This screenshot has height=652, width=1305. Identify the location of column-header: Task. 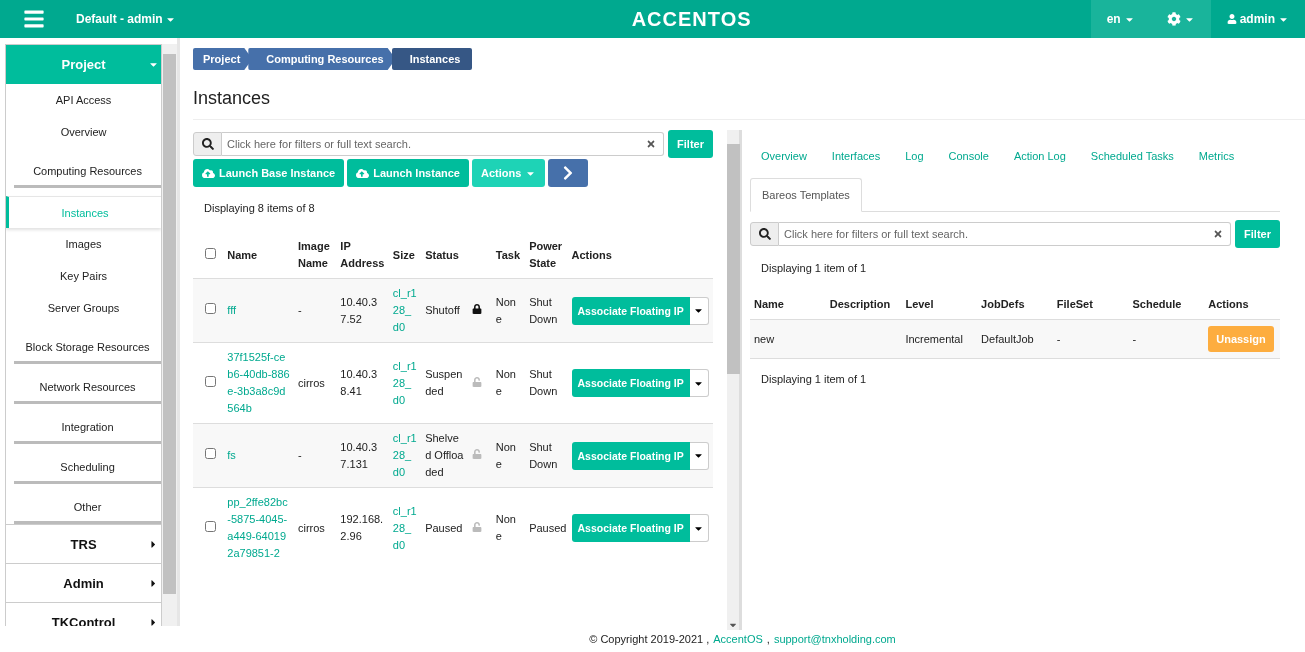
(508, 255).